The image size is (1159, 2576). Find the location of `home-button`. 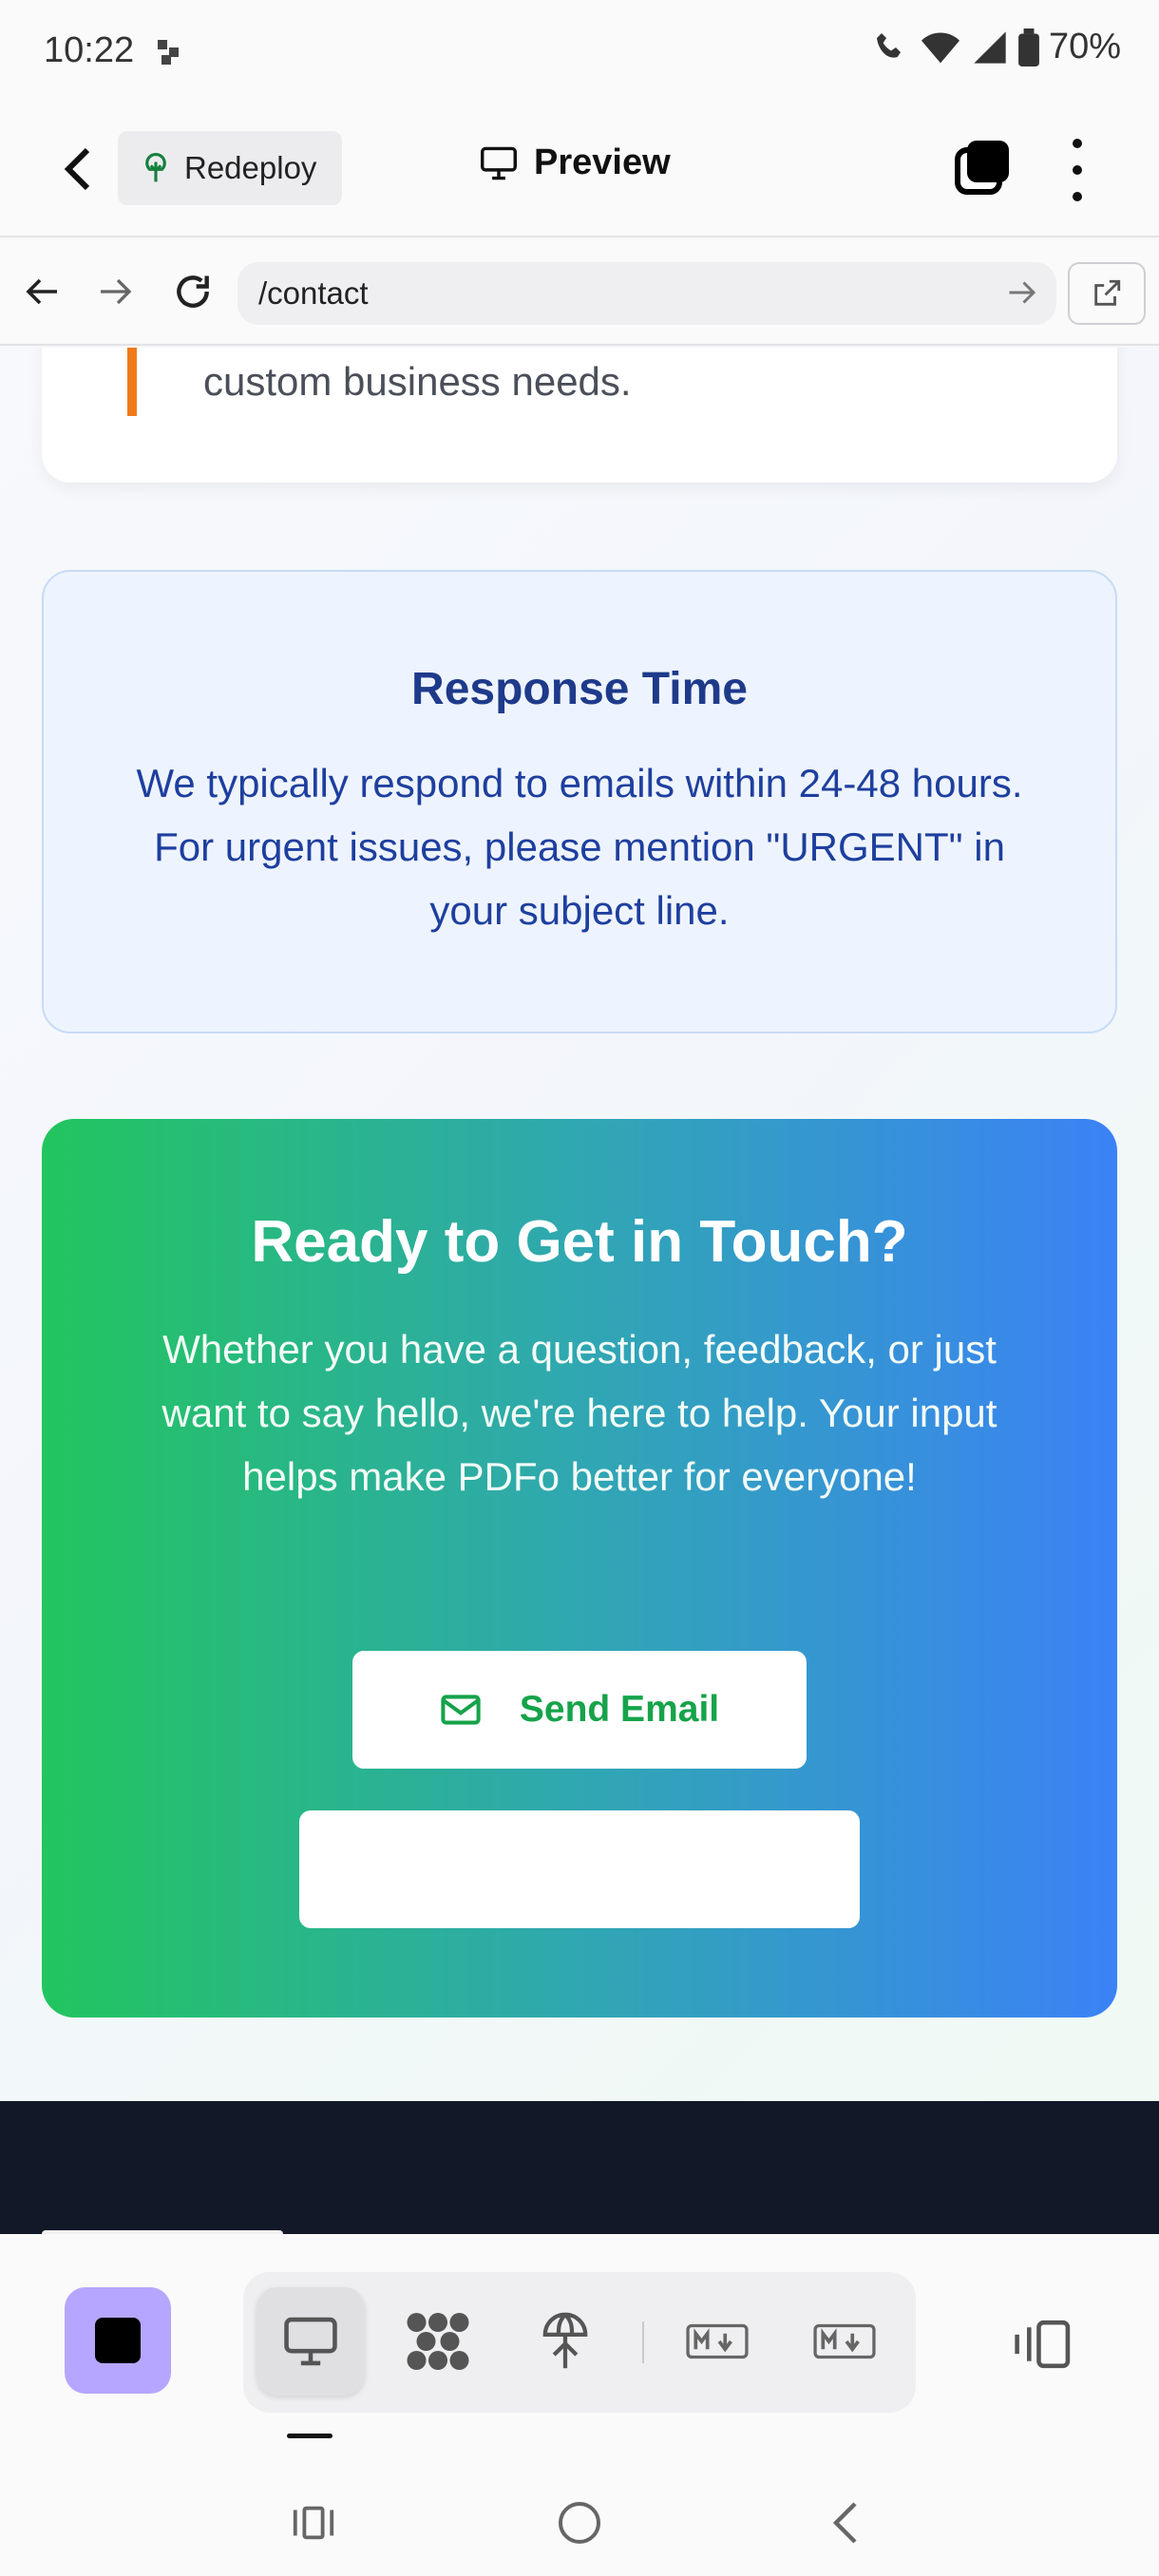

home-button is located at coordinates (579, 2522).